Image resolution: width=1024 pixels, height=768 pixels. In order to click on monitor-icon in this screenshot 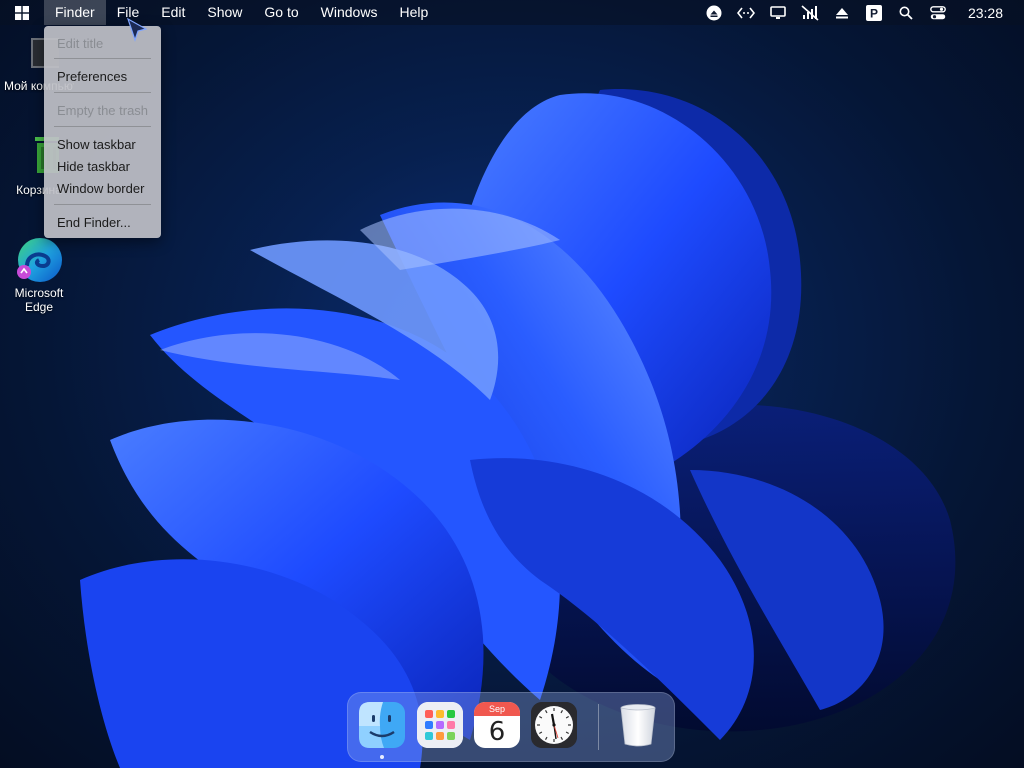, I will do `click(778, 12)`.